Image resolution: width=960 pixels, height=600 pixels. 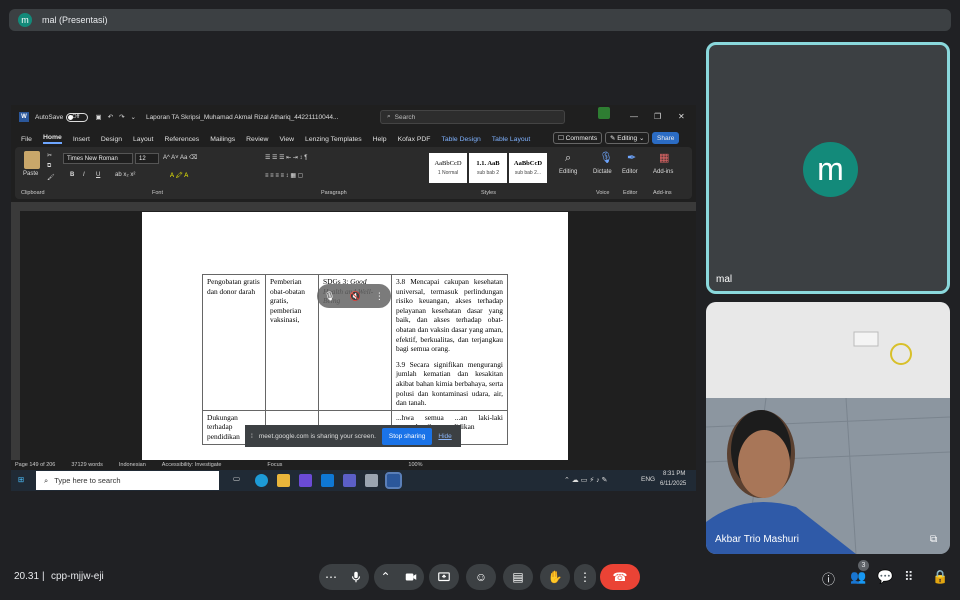 I want to click on underline-icon: U, so click(x=98, y=175).